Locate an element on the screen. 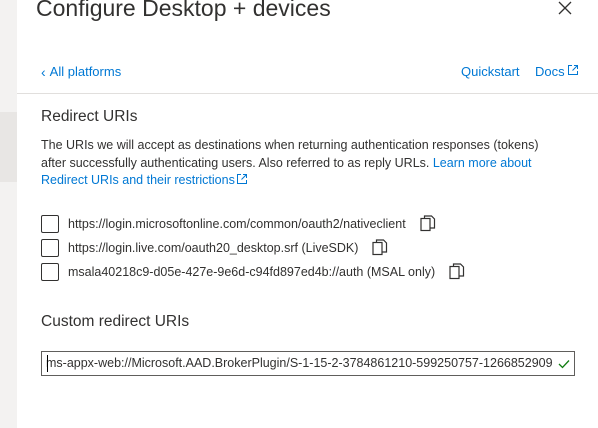 This screenshot has height=428, width=598. docs-link: Docs is located at coordinates (557, 72).